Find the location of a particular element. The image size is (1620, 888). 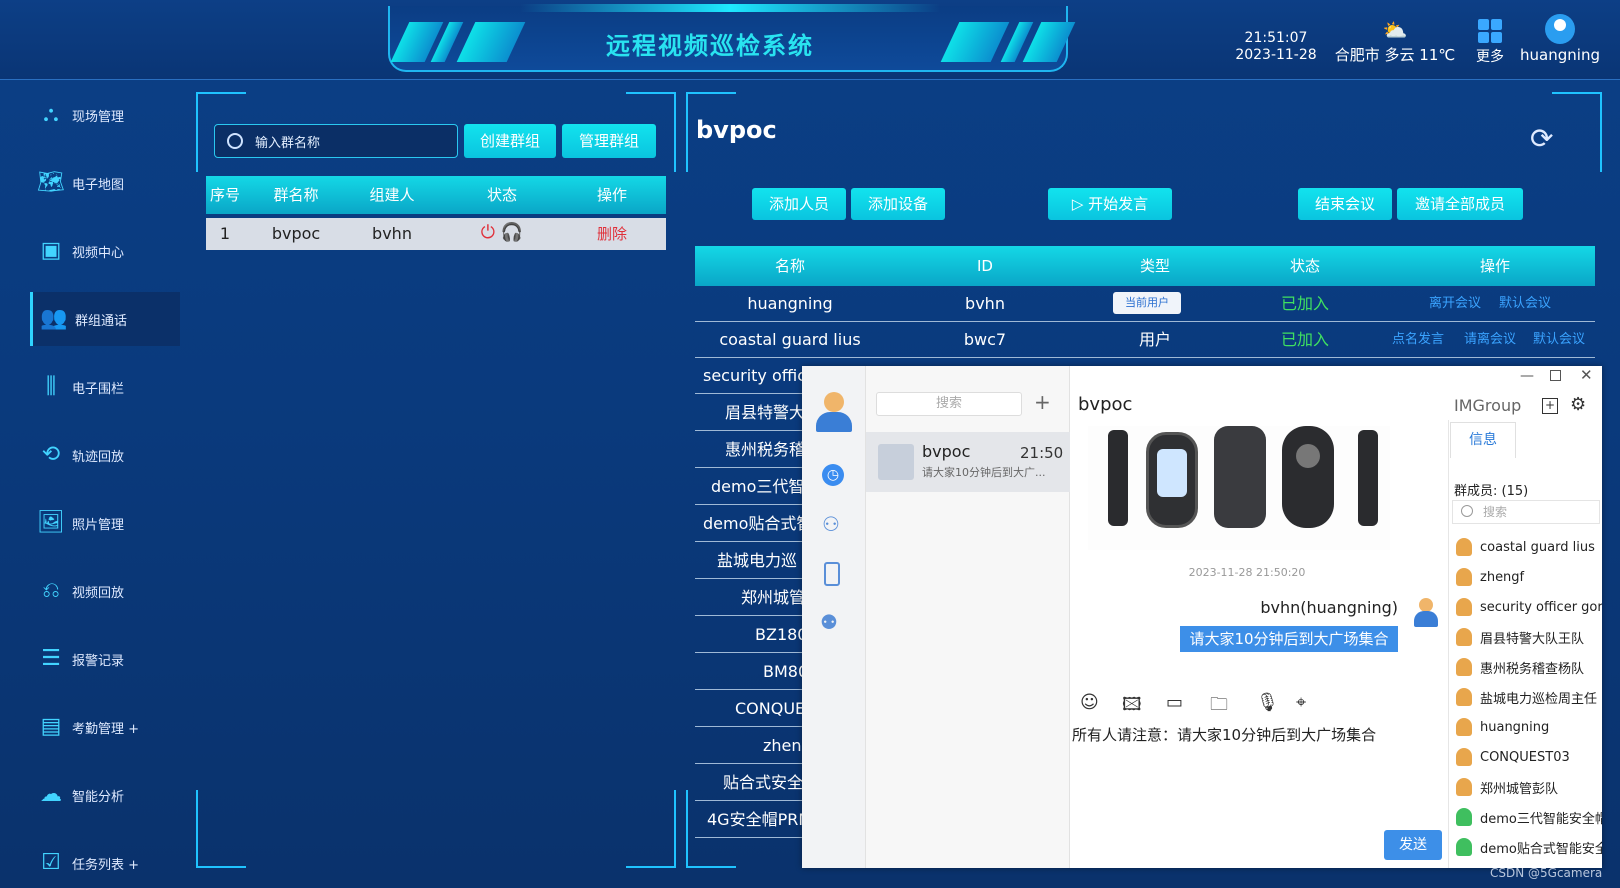

location-icon: ⌖ is located at coordinates (1301, 702).